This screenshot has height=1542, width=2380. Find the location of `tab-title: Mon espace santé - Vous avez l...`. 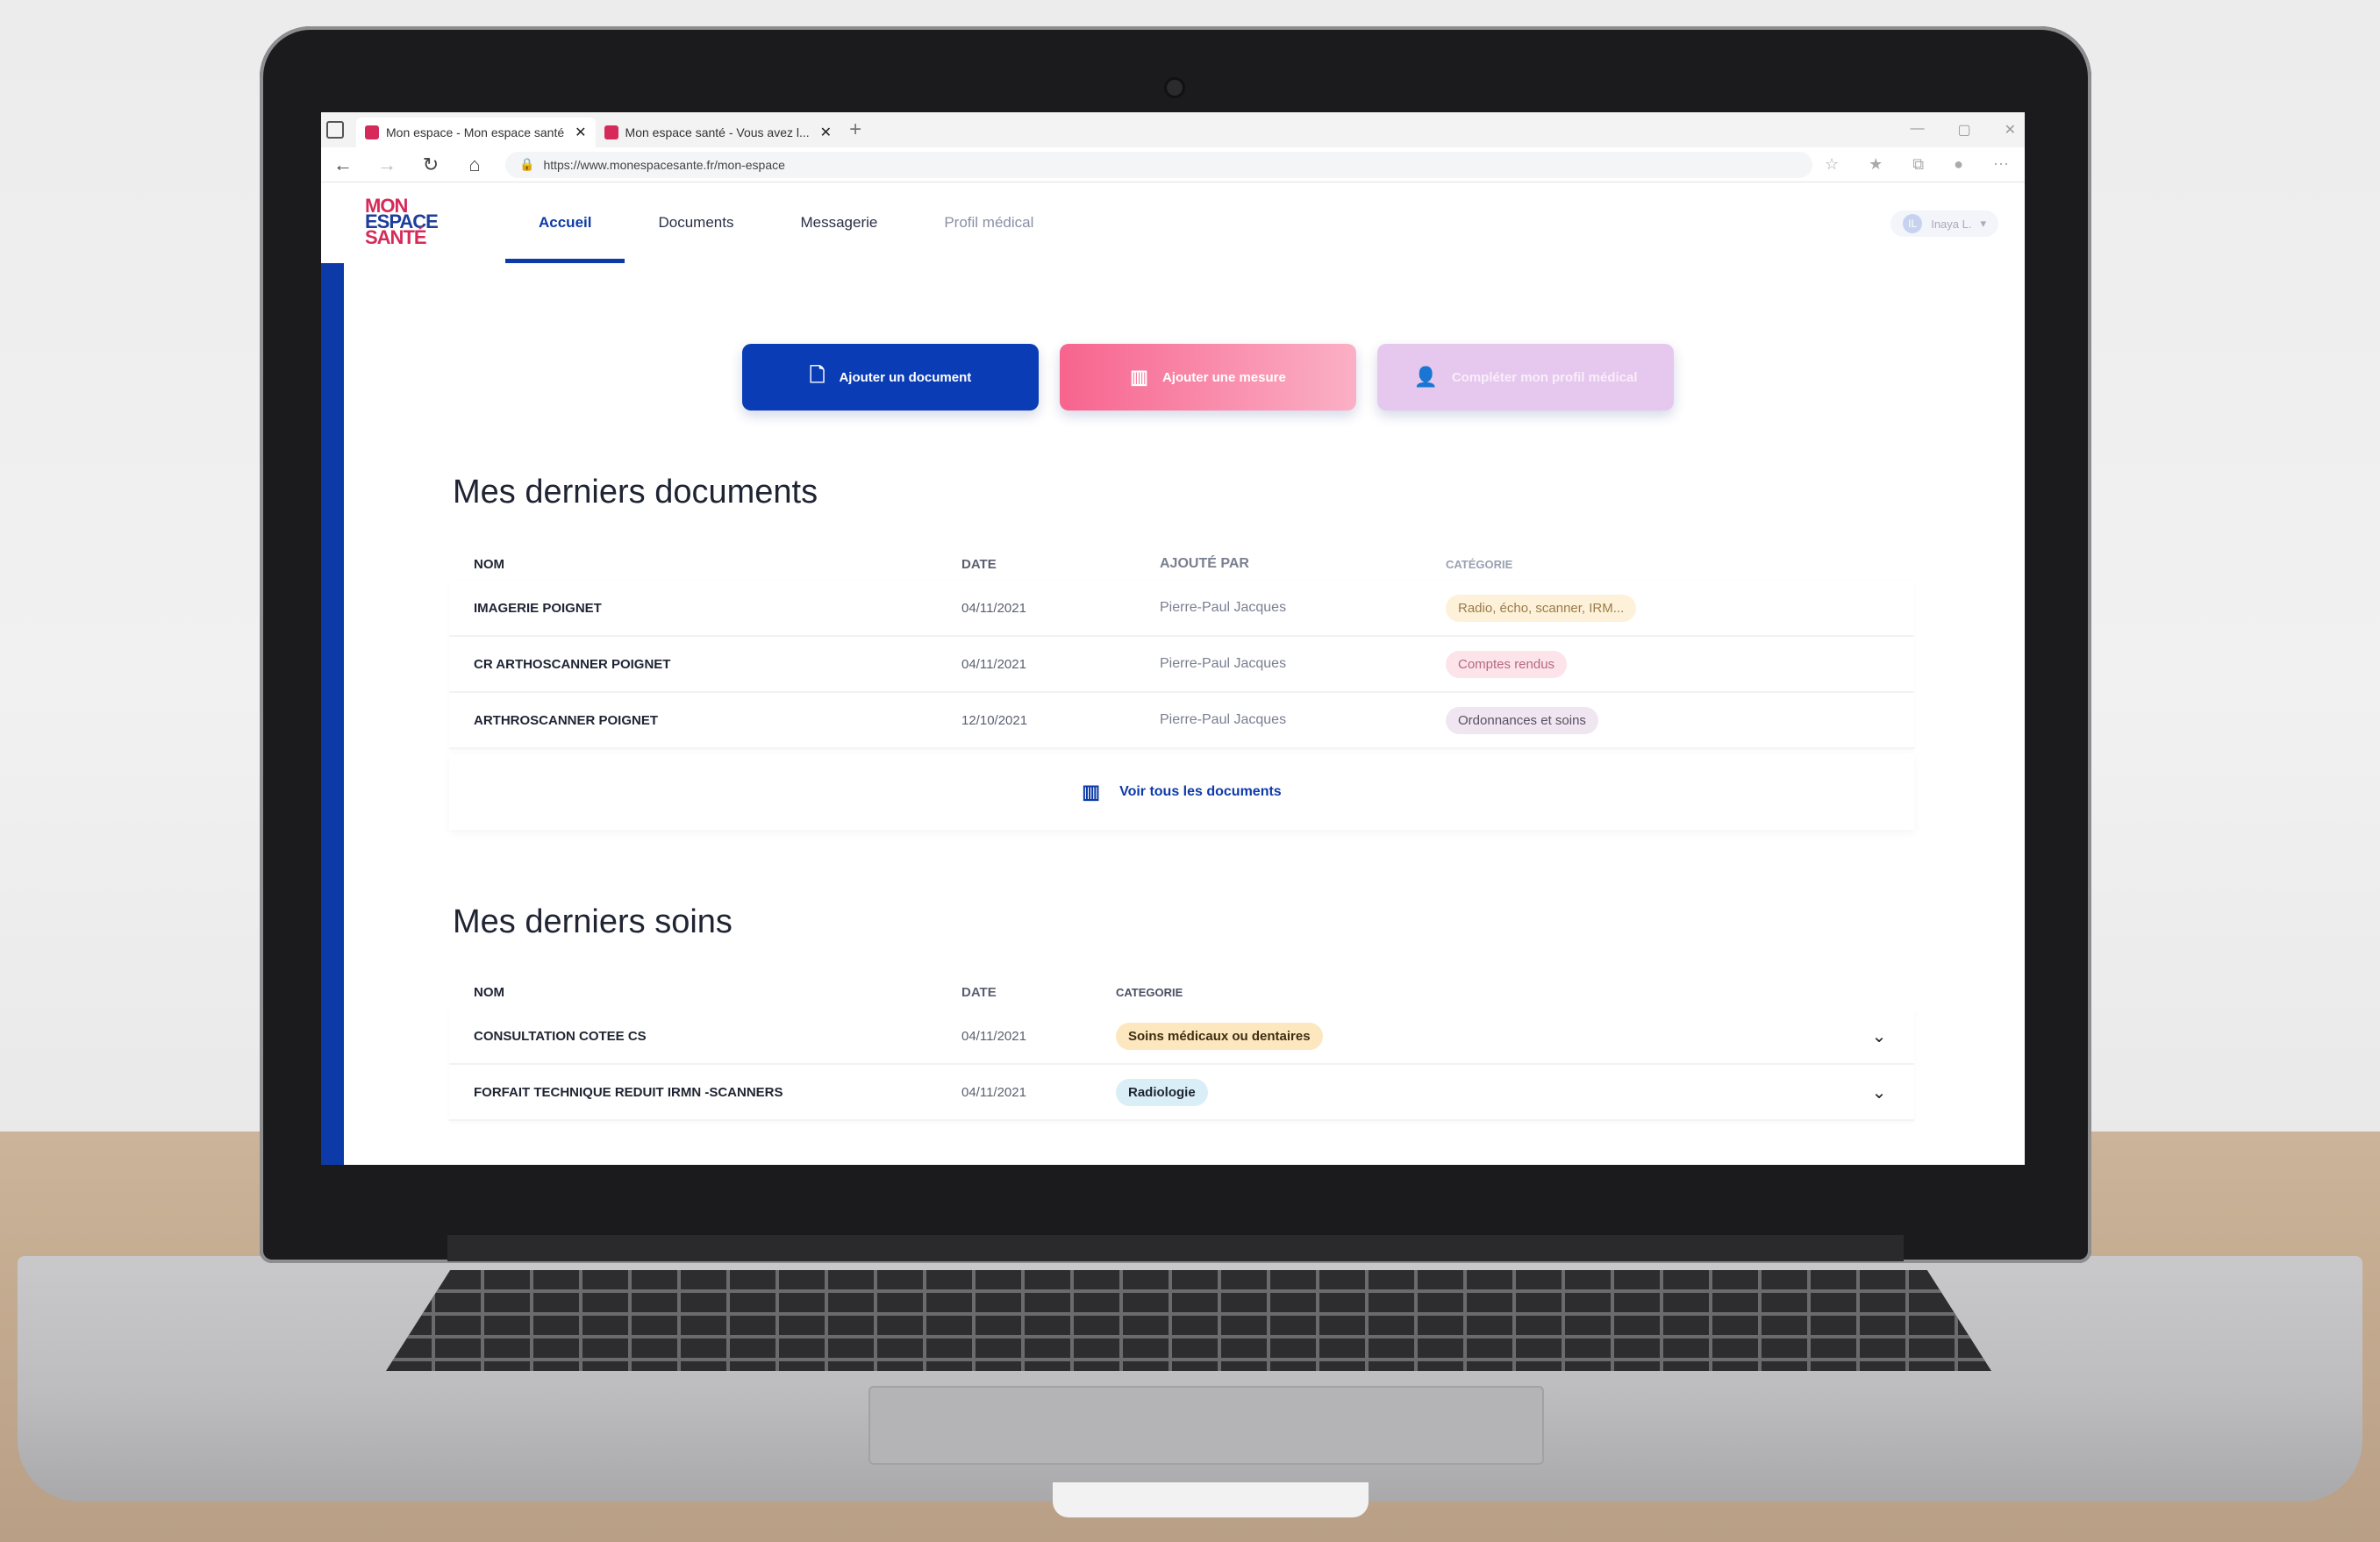

tab-title: Mon espace santé - Vous avez l... is located at coordinates (717, 132).